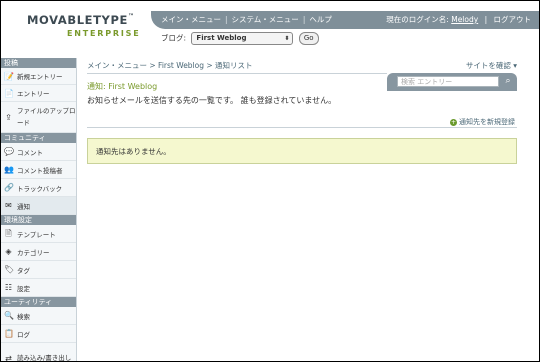 This screenshot has width=540, height=362. What do you see at coordinates (38, 302) in the screenshot?
I see `sidebar-section-utilities: ユーティリティ` at bounding box center [38, 302].